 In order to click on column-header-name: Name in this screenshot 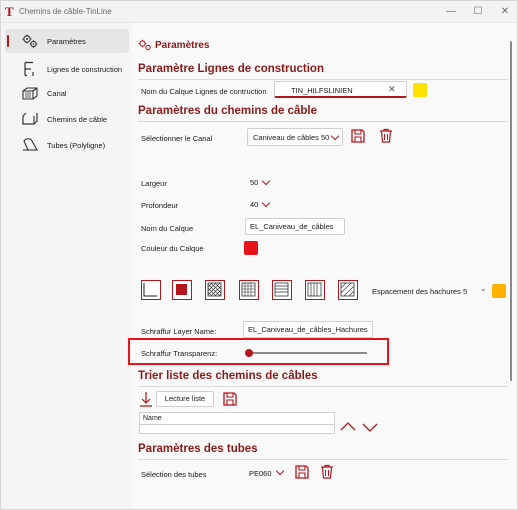, I will do `click(152, 418)`.